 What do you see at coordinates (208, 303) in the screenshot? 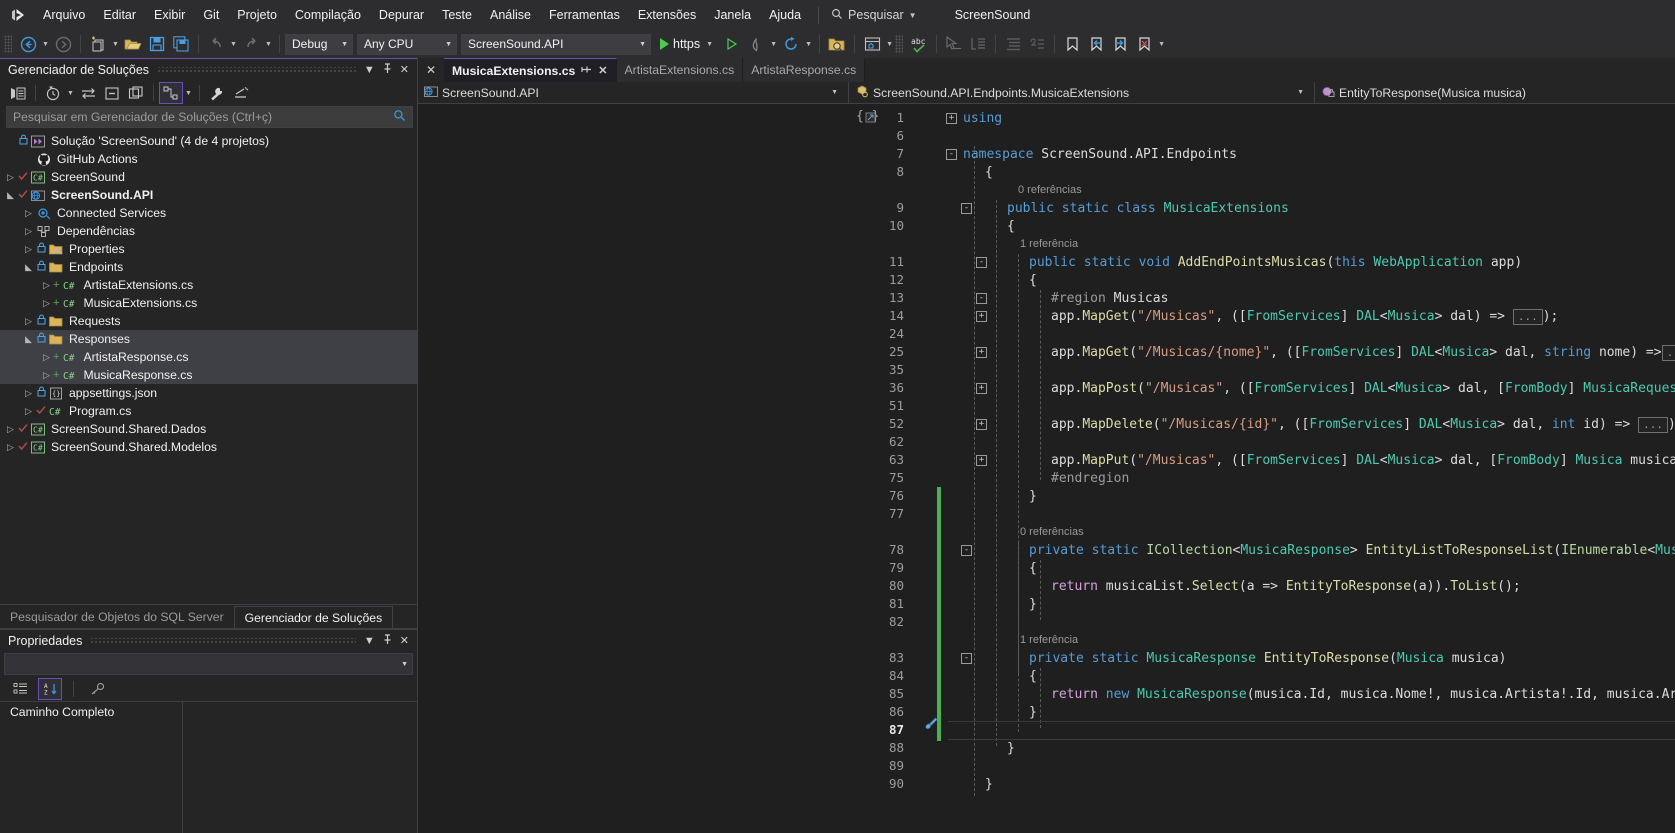
I see `tree-item: ▷ + C# MusicaExtensions.cs` at bounding box center [208, 303].